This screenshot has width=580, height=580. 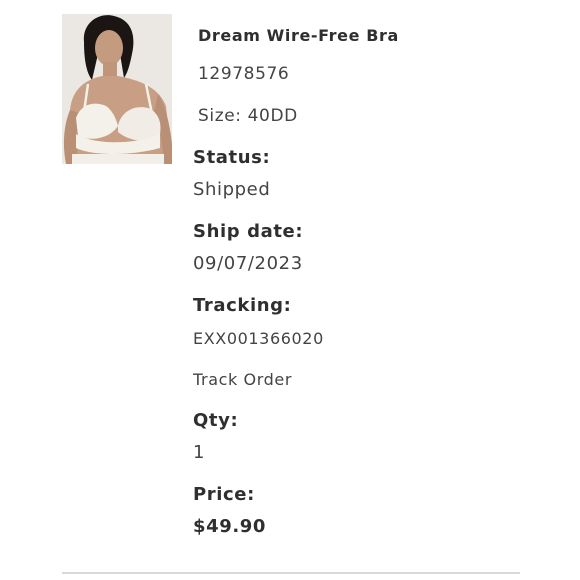 What do you see at coordinates (258, 338) in the screenshot?
I see `tracking-number: EXX001366020` at bounding box center [258, 338].